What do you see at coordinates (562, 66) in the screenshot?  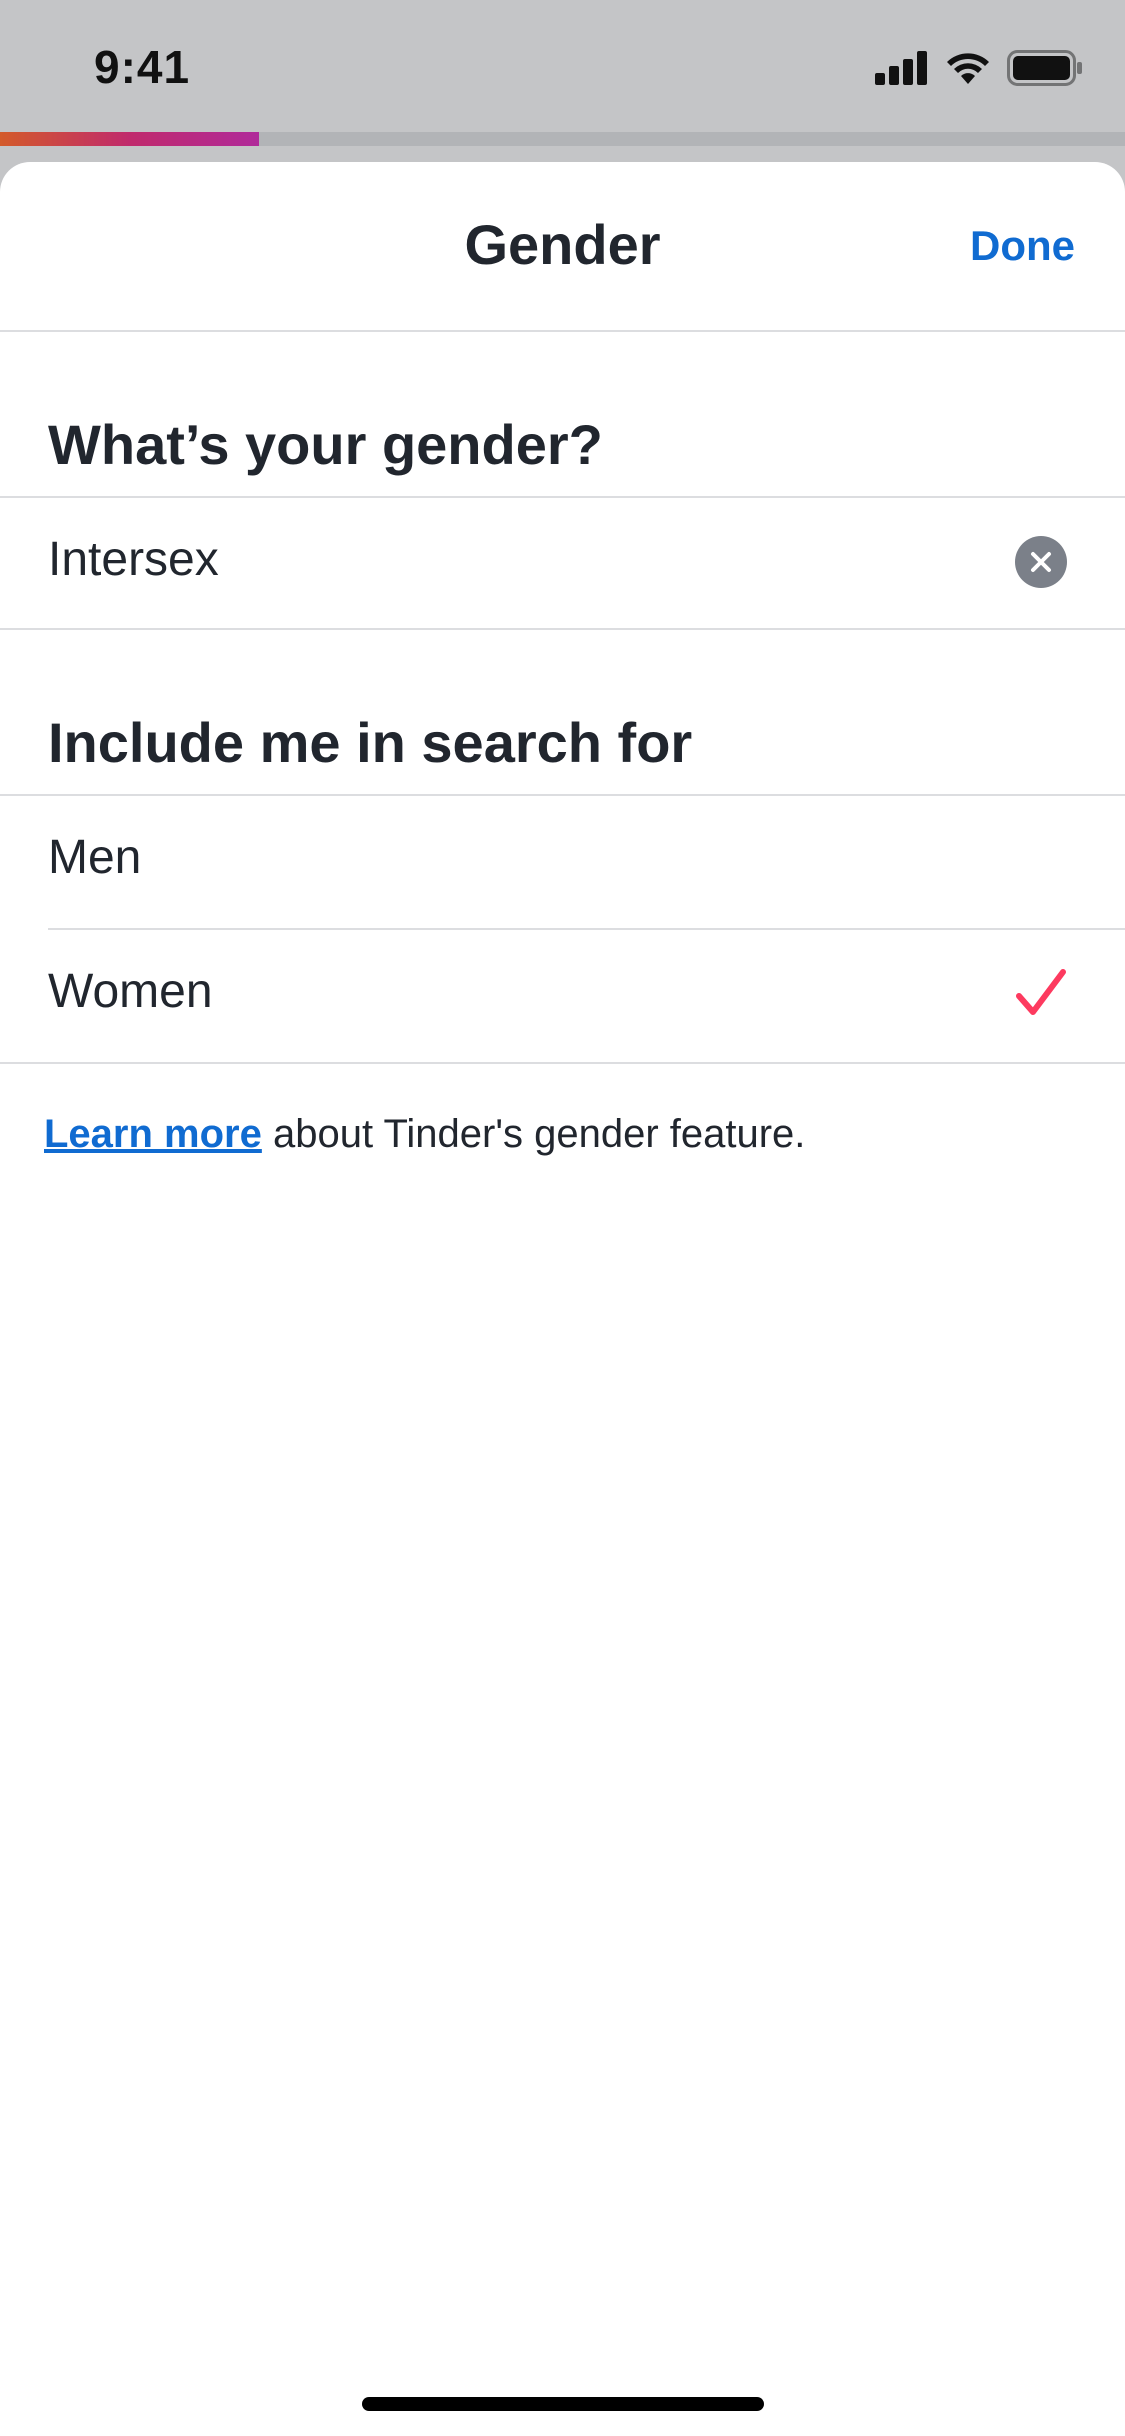 I see `status-bar: 9:41` at bounding box center [562, 66].